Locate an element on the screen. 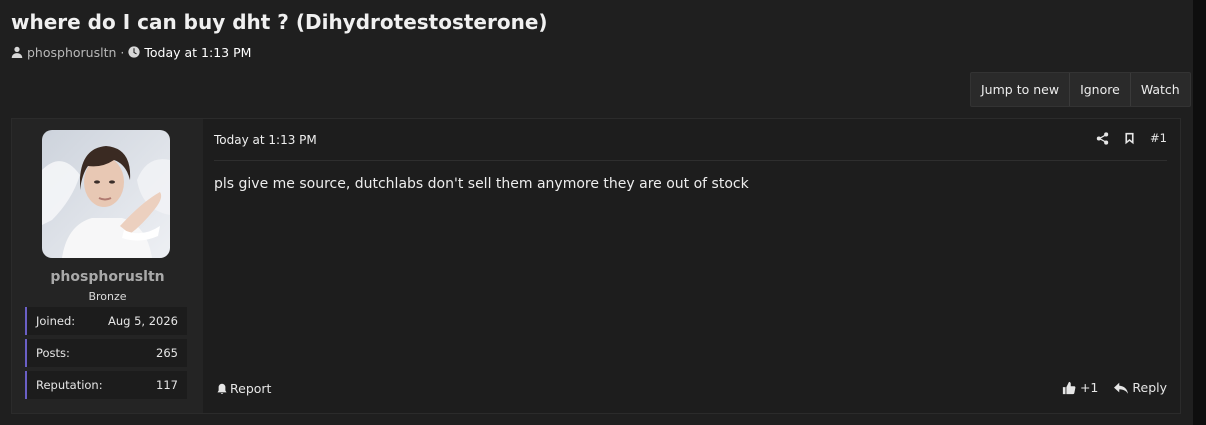 The width and height of the screenshot is (1206, 425). bookmark-icon is located at coordinates (1129, 138).